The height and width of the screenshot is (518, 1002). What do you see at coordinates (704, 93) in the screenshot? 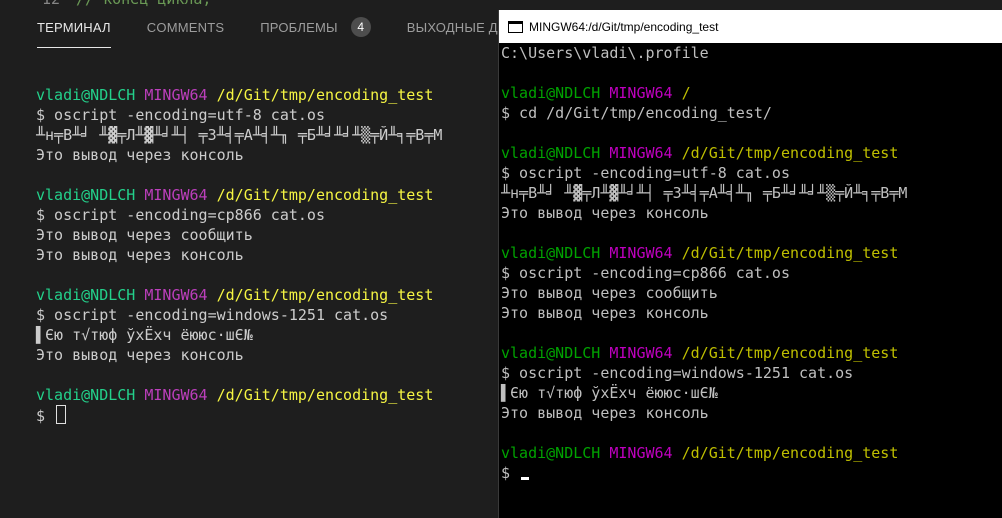
I see `prompt-line: vladi@NDLCH MINGW64 /` at bounding box center [704, 93].